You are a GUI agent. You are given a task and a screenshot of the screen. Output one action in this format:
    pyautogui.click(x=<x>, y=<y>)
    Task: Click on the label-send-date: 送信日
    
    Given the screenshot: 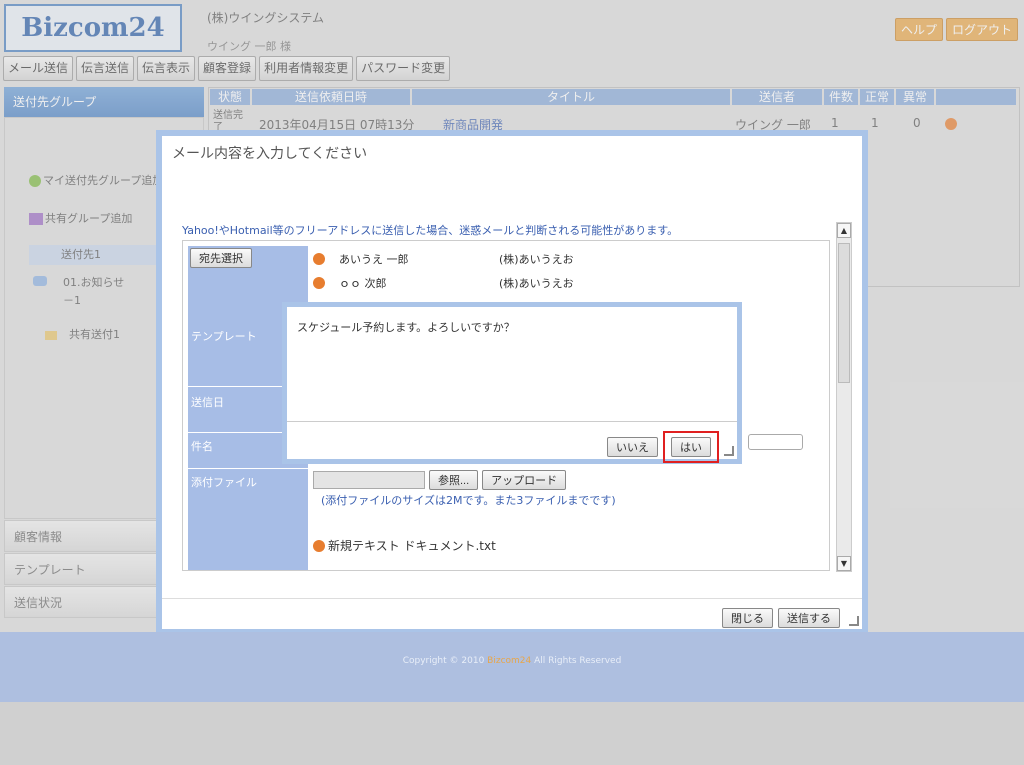 What is the action you would take?
    pyautogui.click(x=207, y=402)
    